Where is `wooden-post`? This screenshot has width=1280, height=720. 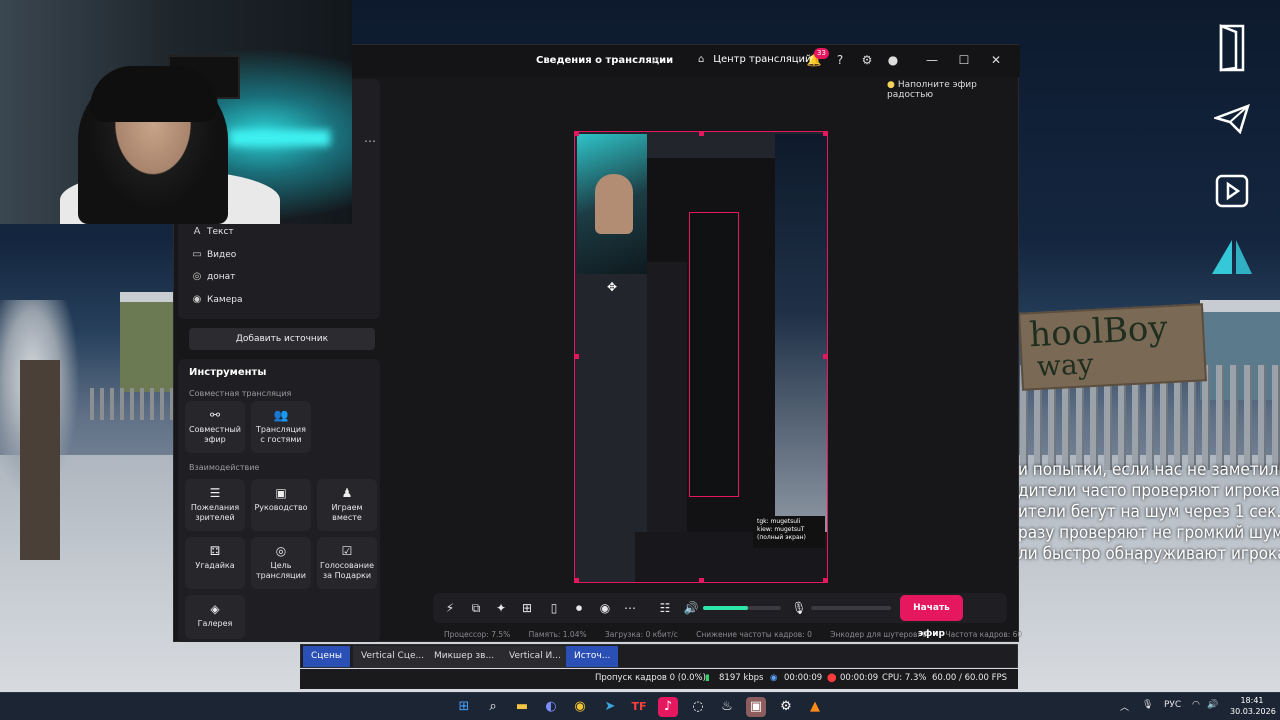
wooden-post is located at coordinates (40, 460).